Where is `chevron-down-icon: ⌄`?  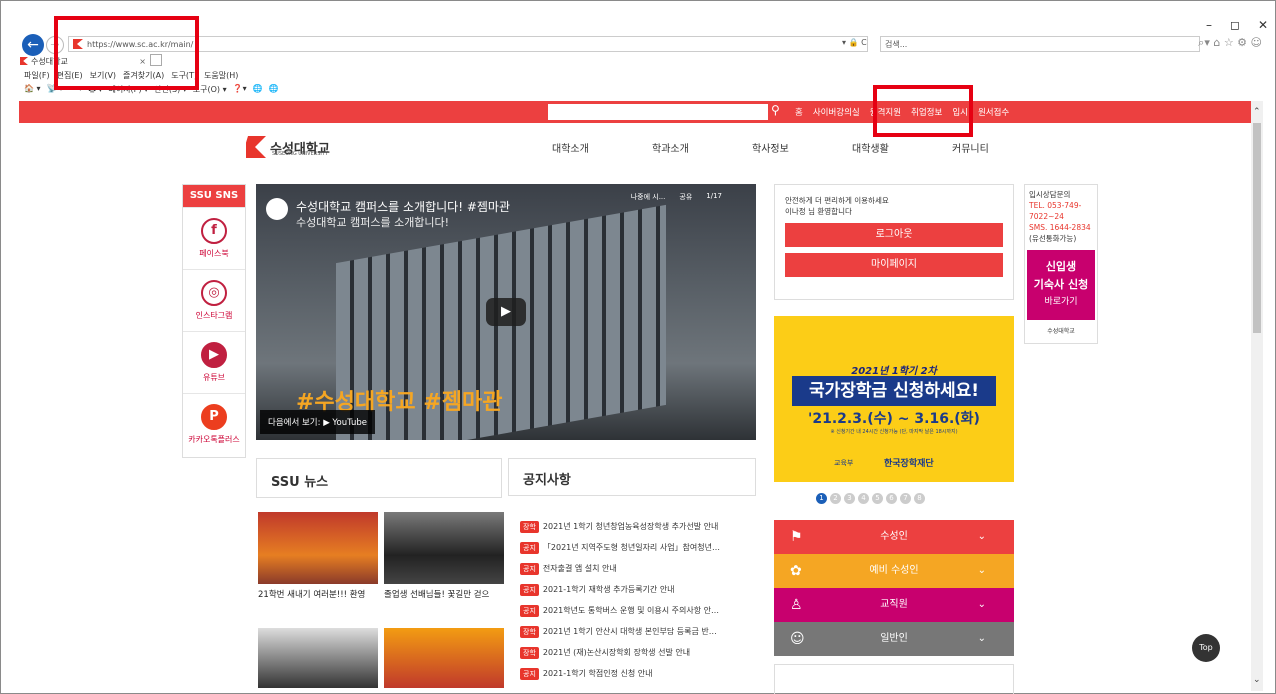
chevron-down-icon: ⌄ is located at coordinates (981, 570).